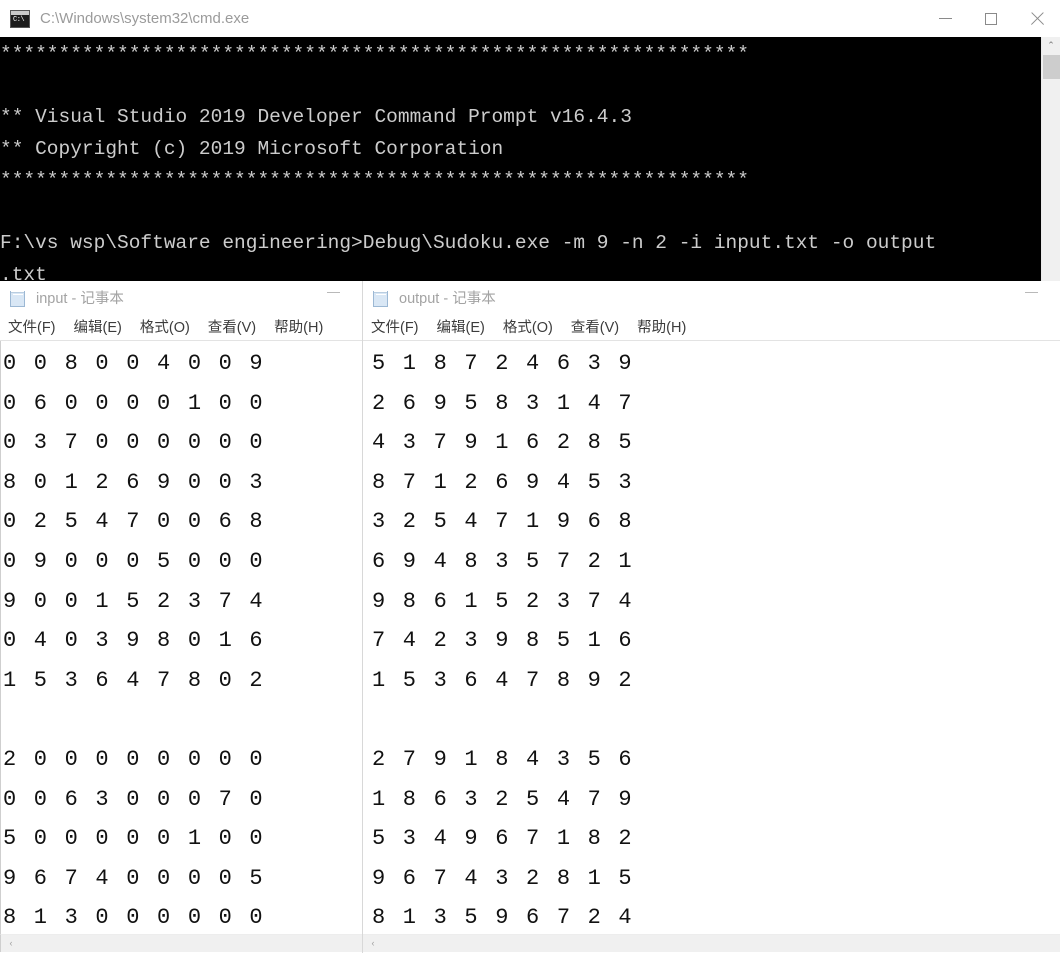 This screenshot has height=953, width=1060. I want to click on maximize-button, so click(991, 18).